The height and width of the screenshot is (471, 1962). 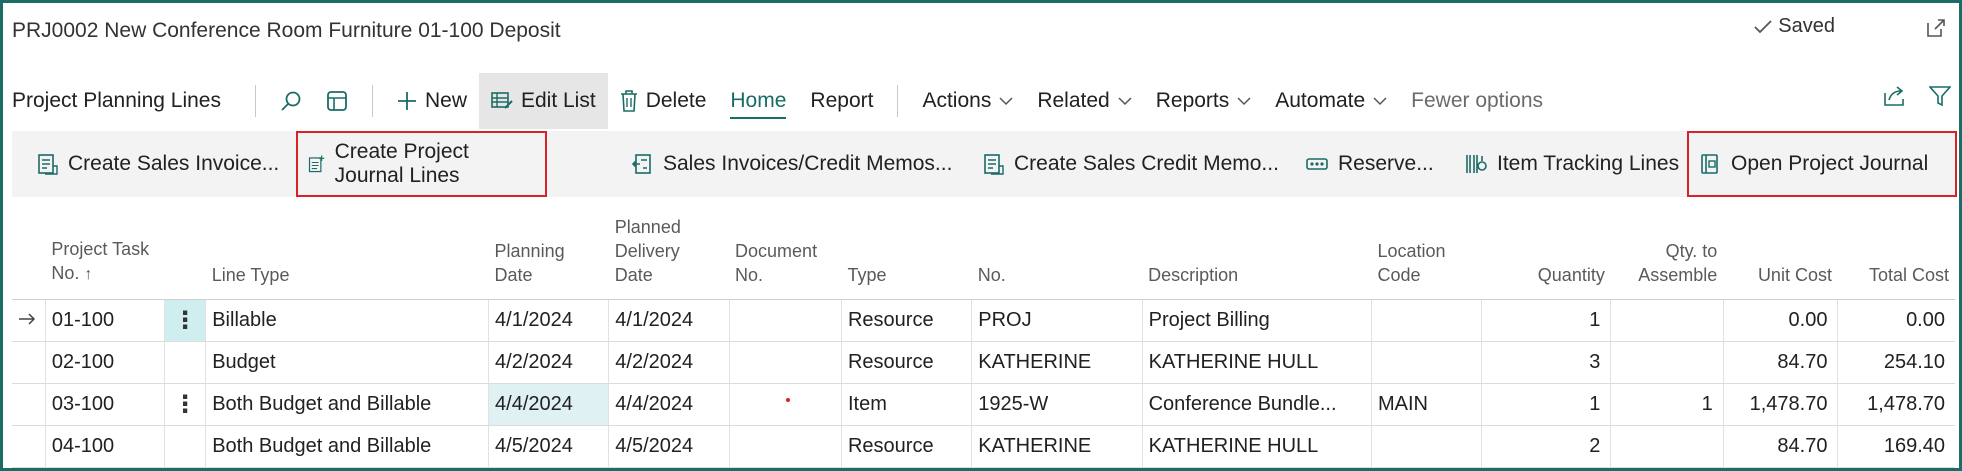 What do you see at coordinates (669, 320) in the screenshot?
I see `cell-delivery-date: 4/1/2024` at bounding box center [669, 320].